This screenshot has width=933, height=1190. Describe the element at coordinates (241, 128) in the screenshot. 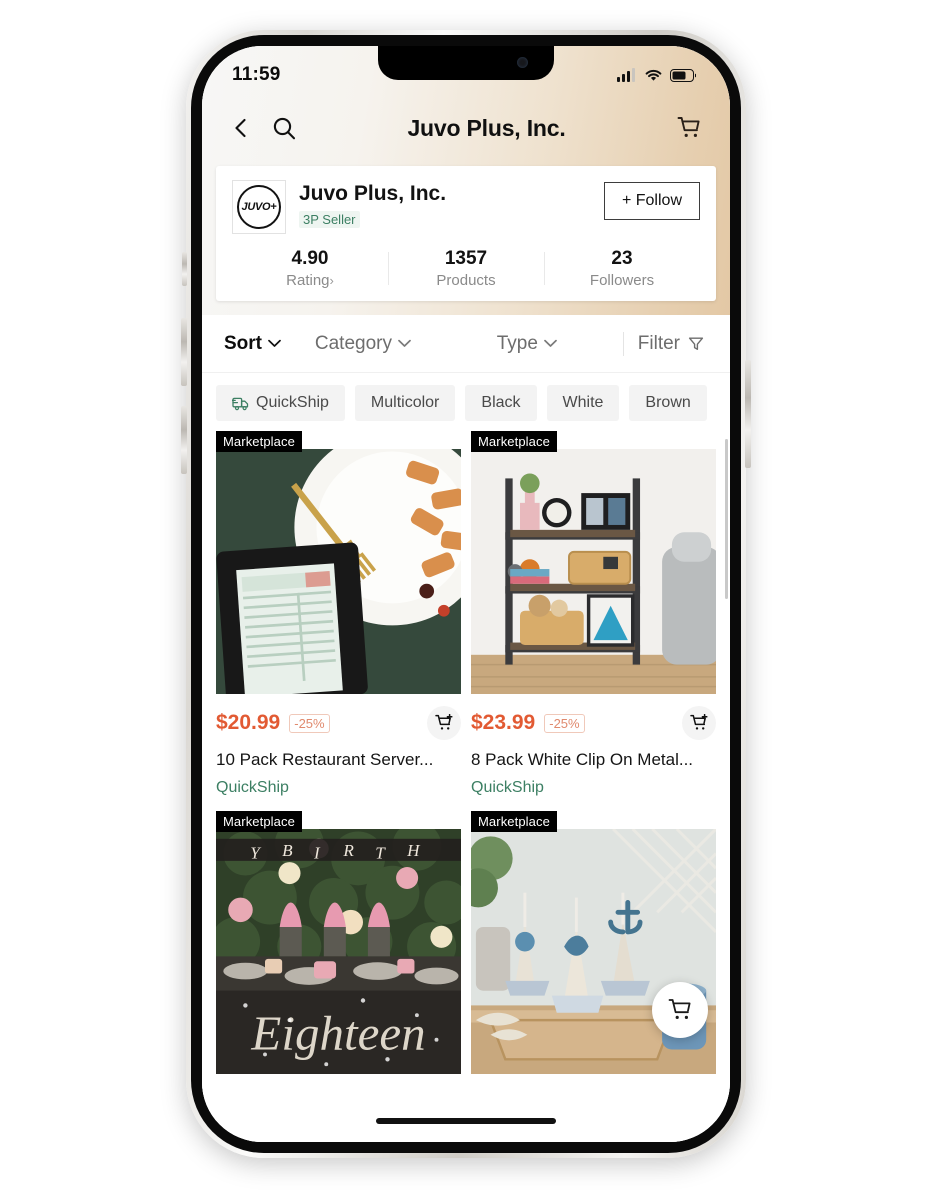

I see `chevron-left-icon` at that location.